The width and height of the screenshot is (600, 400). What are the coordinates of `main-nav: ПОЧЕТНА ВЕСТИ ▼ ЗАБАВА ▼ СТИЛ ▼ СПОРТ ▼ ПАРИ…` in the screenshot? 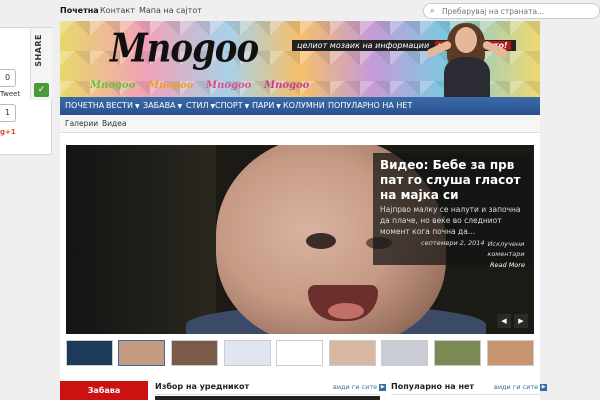 It's located at (300, 106).